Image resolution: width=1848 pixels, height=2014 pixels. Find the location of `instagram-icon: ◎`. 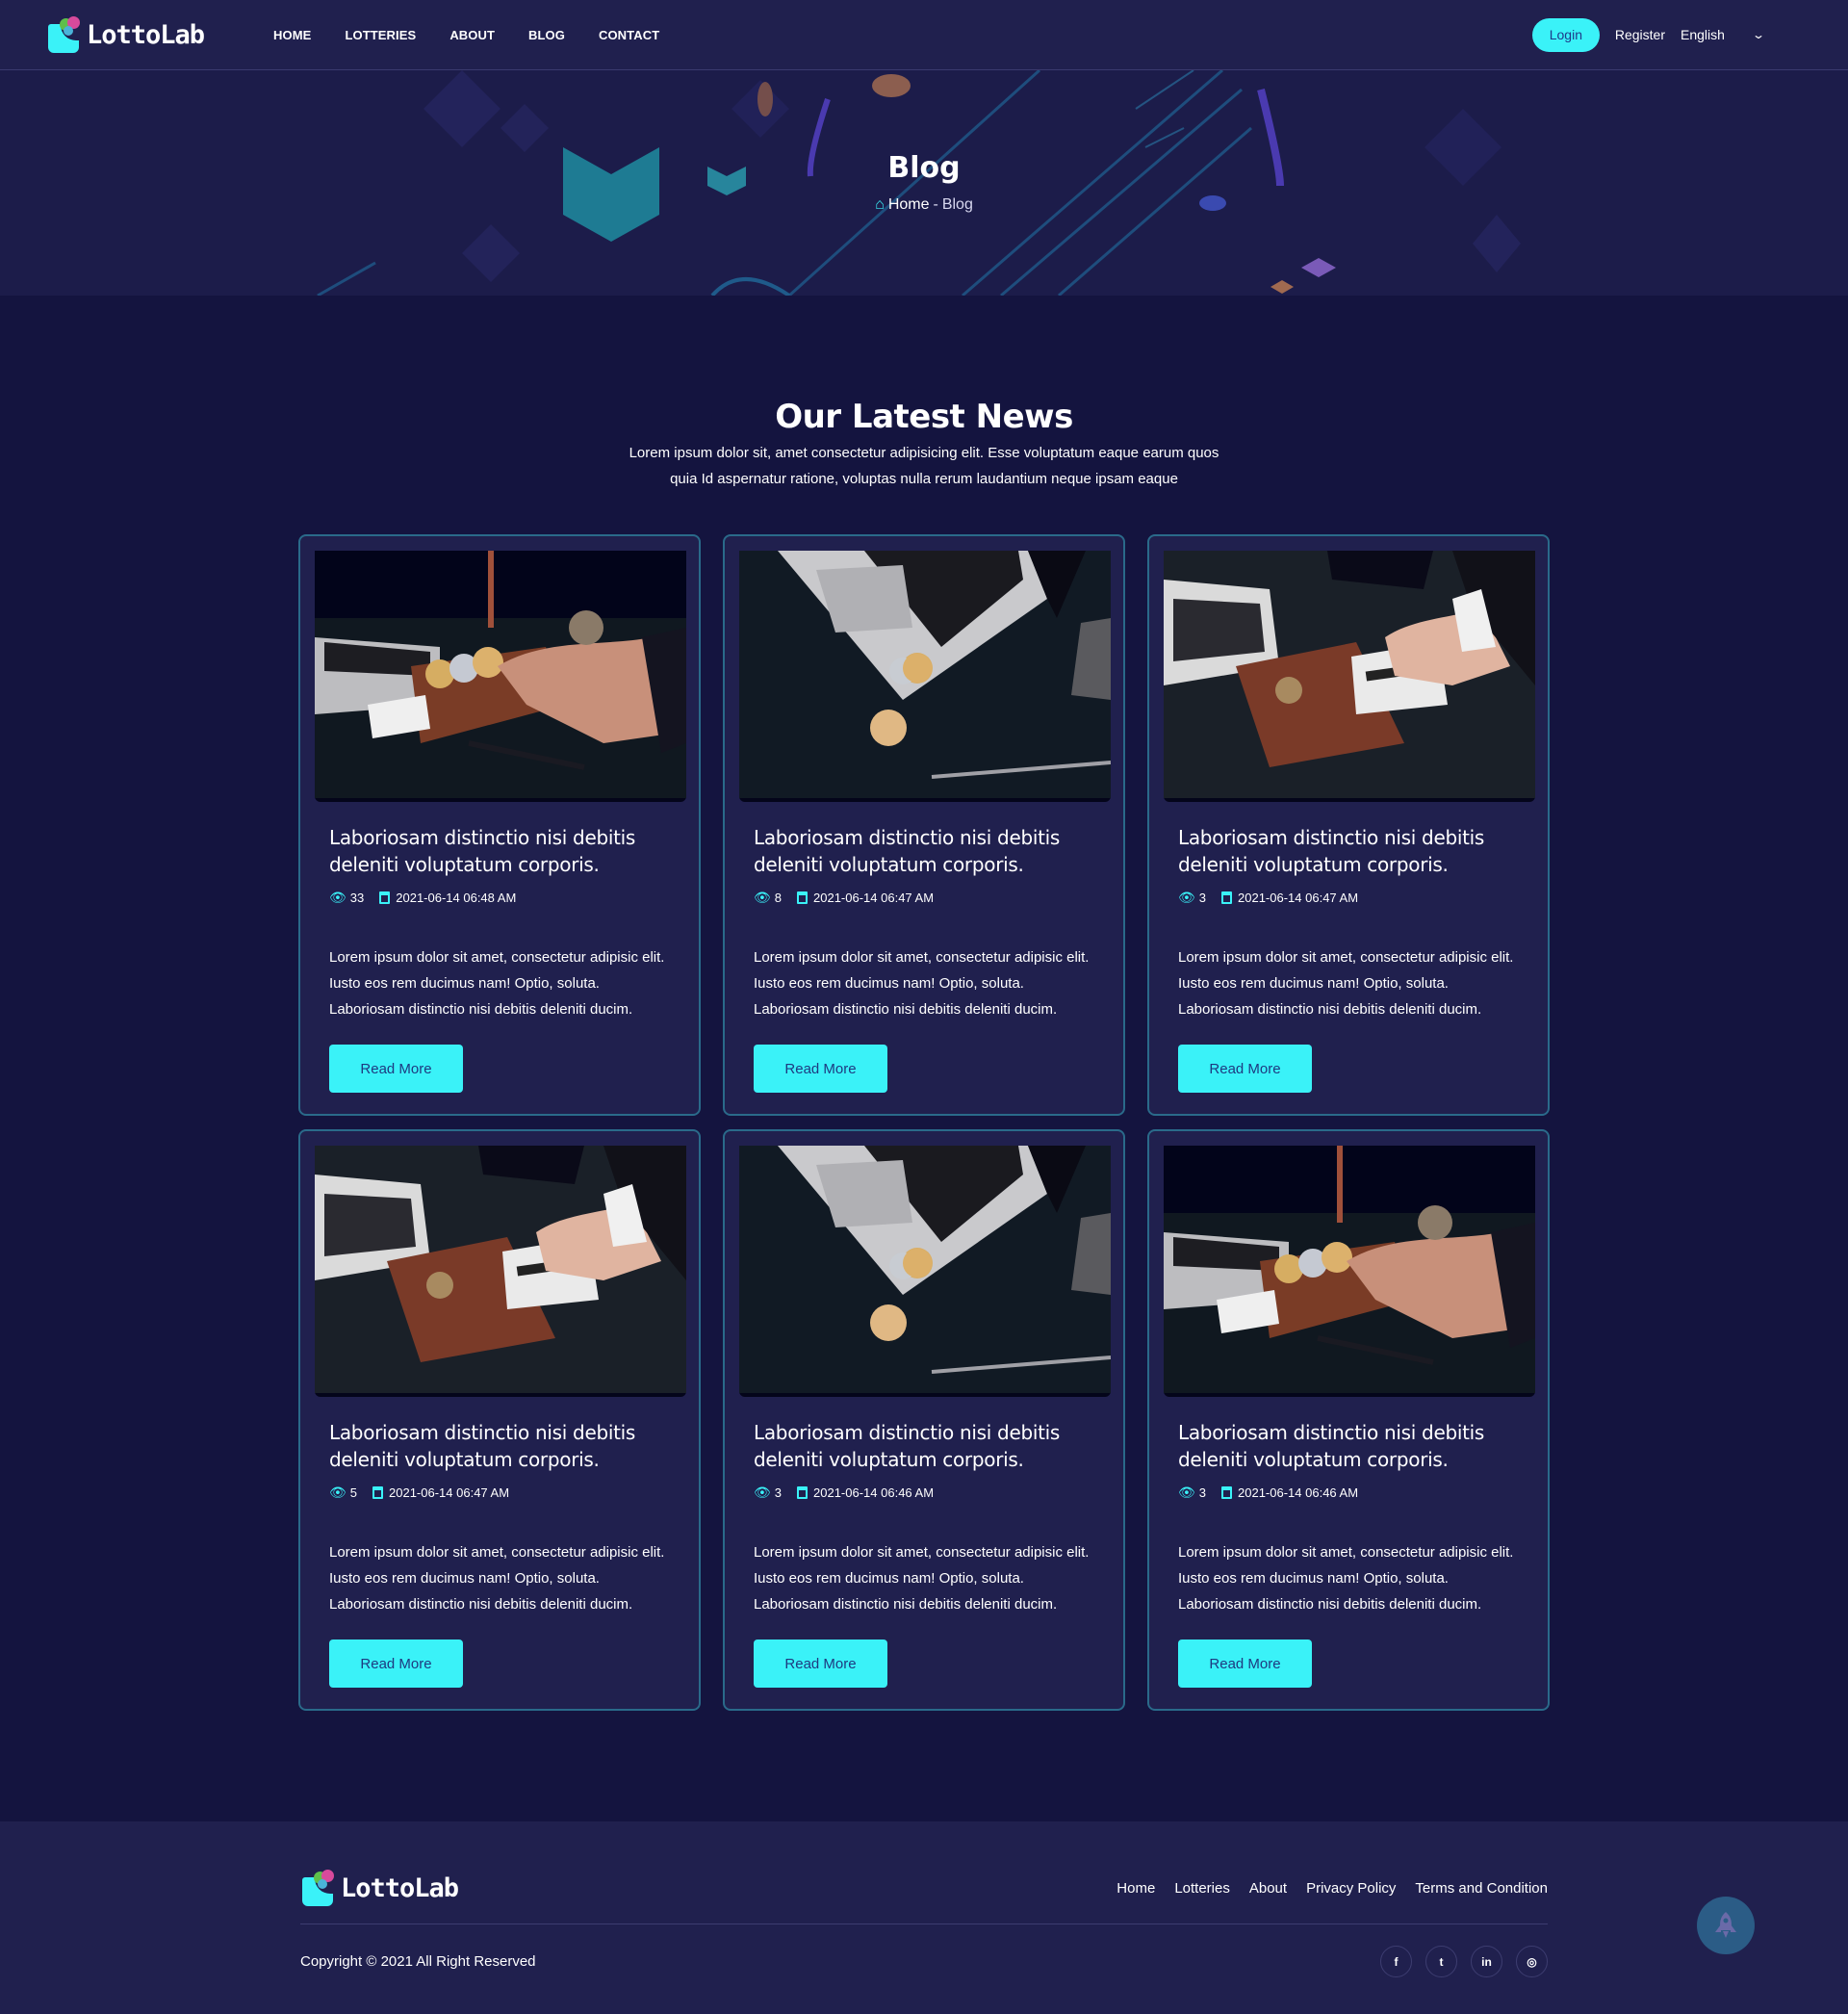

instagram-icon: ◎ is located at coordinates (1532, 1961).